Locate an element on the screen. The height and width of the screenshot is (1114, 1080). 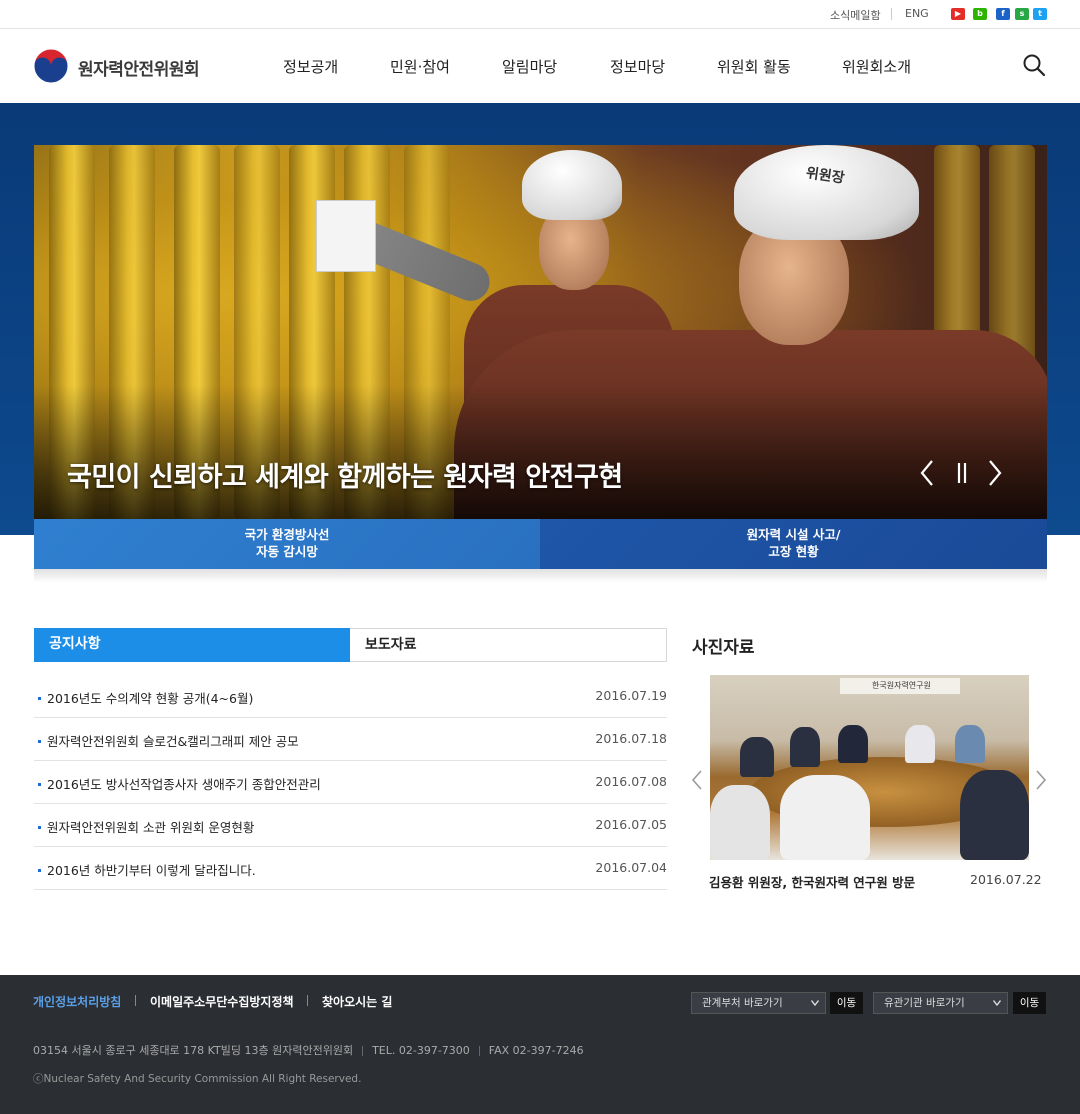
radiation-monitoring-link: 국가 환경방사선 자동 감시망 is located at coordinates (287, 544).